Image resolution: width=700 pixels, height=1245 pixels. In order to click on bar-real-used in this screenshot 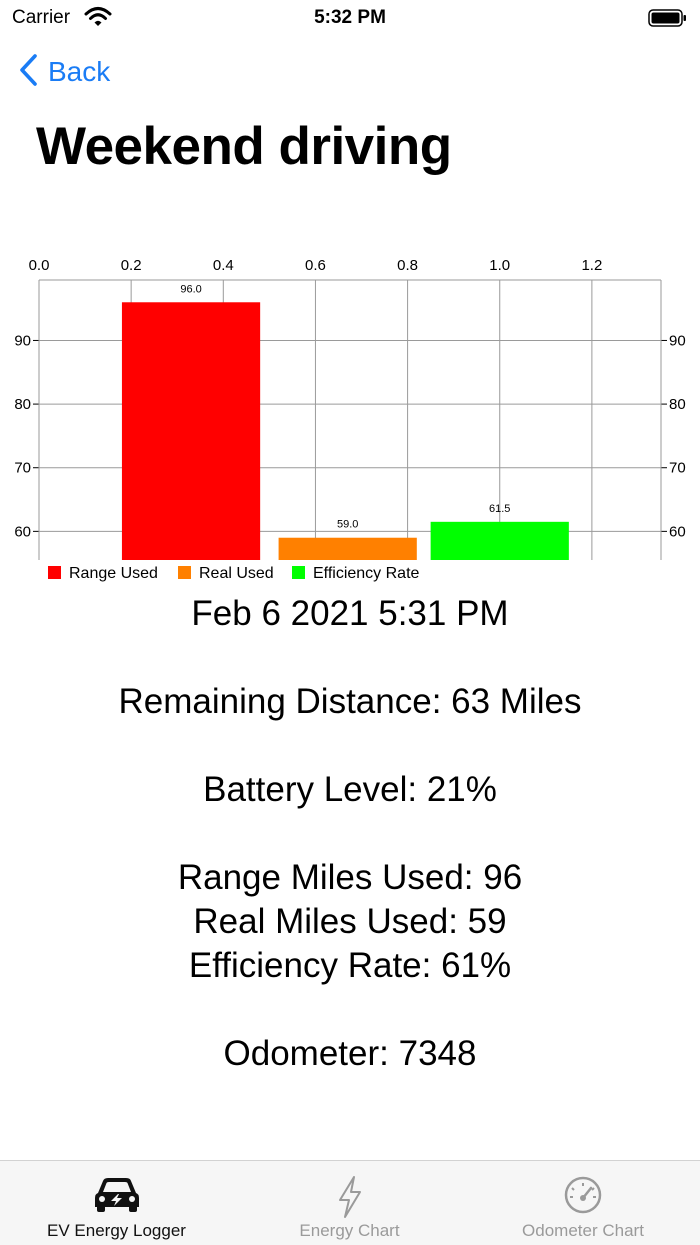, I will do `click(347, 548)`.